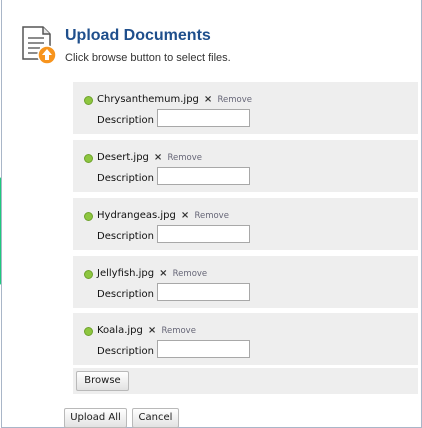 This screenshot has width=422, height=428. I want to click on file-item: Koala.jpg × Remove Description :, so click(245, 339).